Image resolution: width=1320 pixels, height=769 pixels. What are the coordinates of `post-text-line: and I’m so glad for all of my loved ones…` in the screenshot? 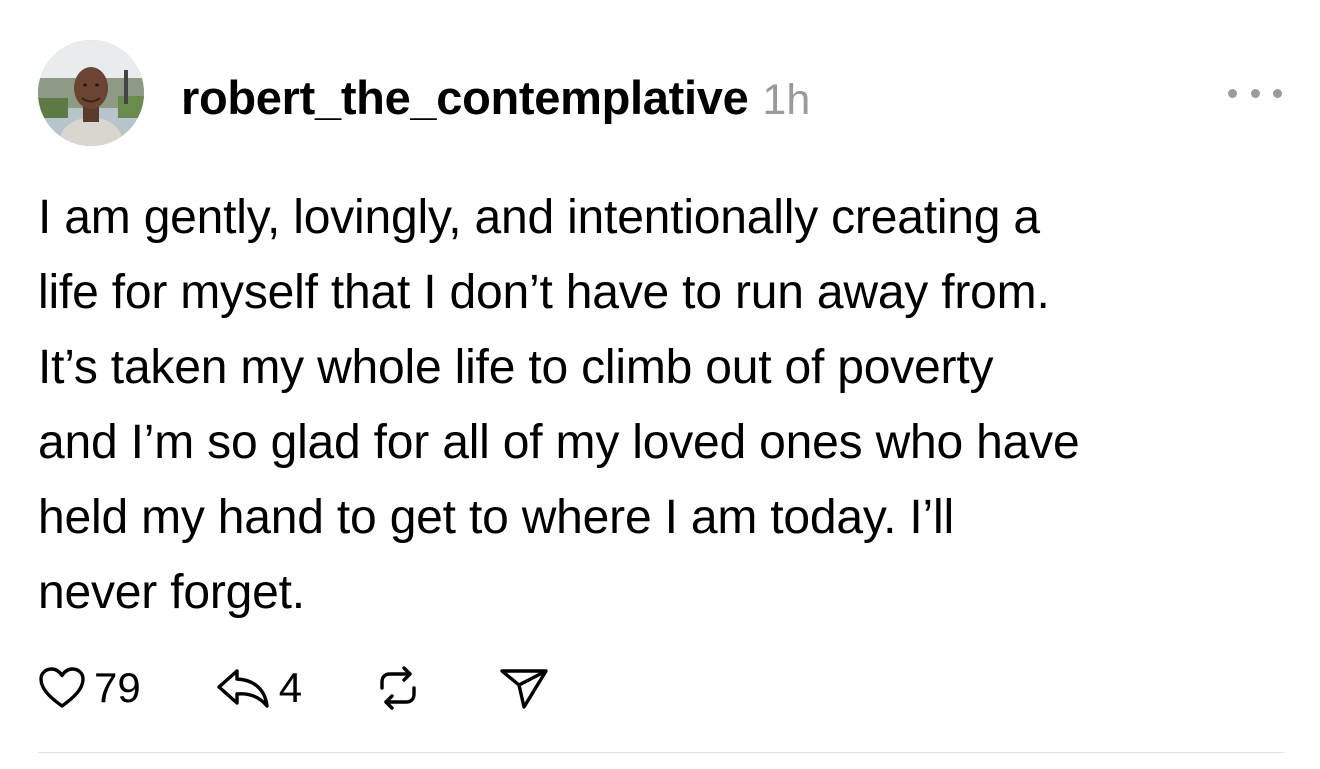 It's located at (559, 442).